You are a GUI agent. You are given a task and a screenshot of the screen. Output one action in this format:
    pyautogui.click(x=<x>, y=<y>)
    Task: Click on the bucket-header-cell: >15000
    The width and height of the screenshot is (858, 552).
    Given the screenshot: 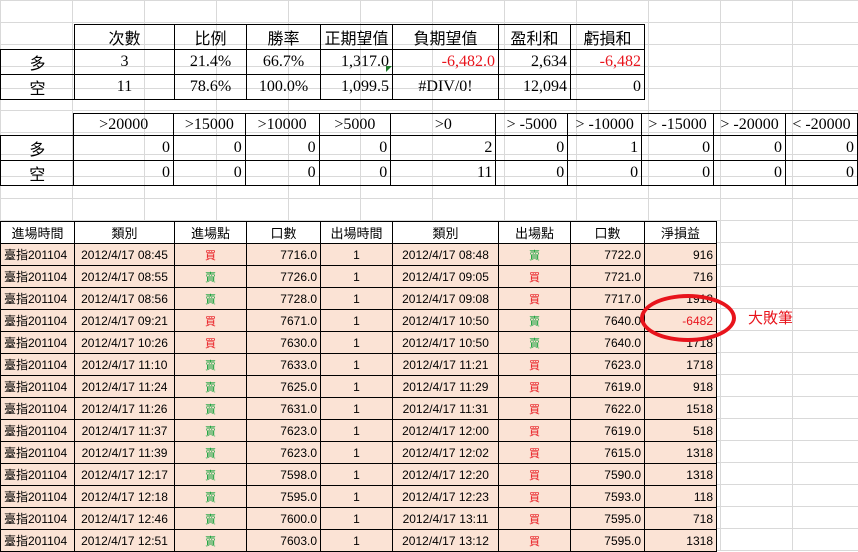 What is the action you would take?
    pyautogui.click(x=209, y=124)
    